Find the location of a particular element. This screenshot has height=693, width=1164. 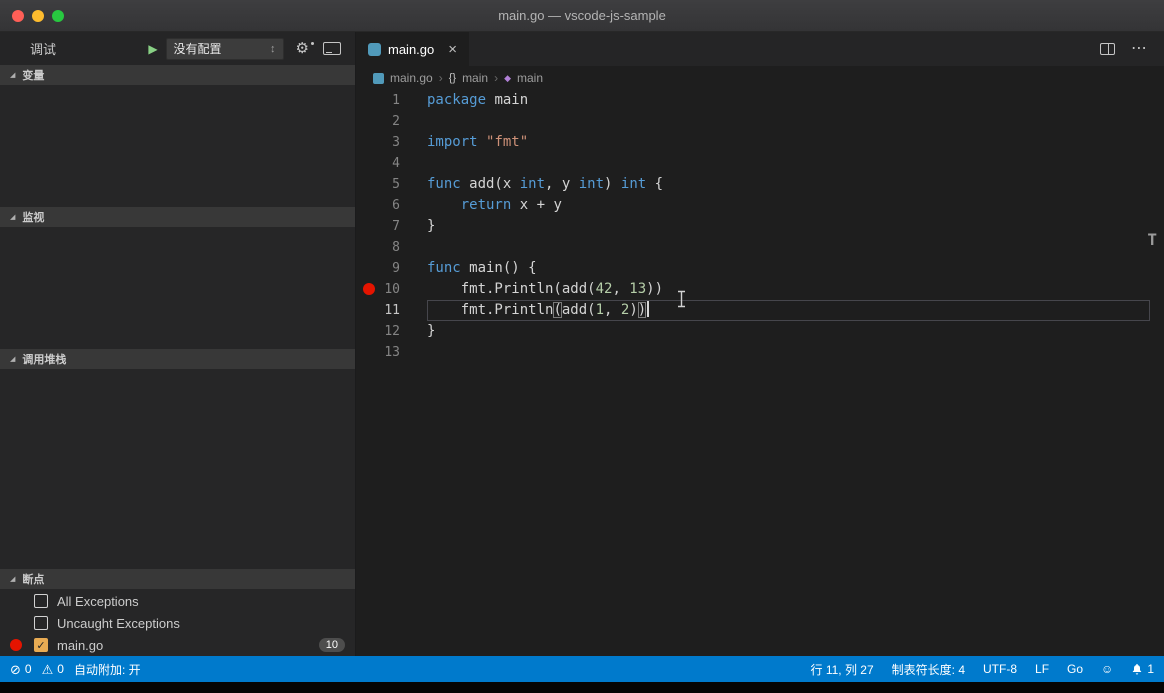

start-debugging-icon: ▶ is located at coordinates (152, 49).